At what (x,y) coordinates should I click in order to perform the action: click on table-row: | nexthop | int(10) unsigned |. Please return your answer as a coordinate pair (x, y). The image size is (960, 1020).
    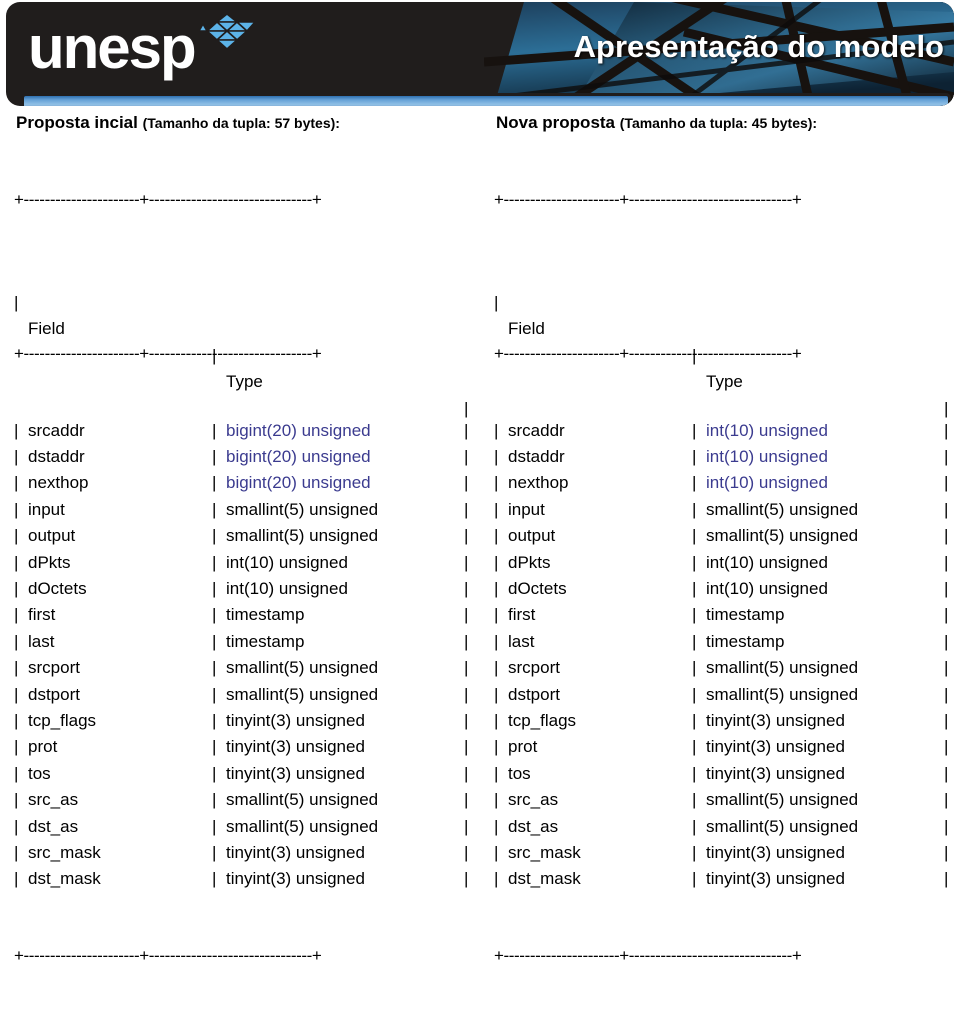
    Looking at the image, I should click on (727, 483).